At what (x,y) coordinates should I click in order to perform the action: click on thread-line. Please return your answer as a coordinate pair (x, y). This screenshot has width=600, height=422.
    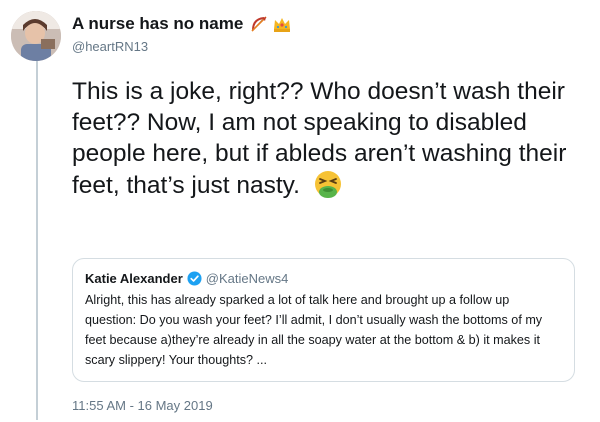
    Looking at the image, I should click on (37, 236).